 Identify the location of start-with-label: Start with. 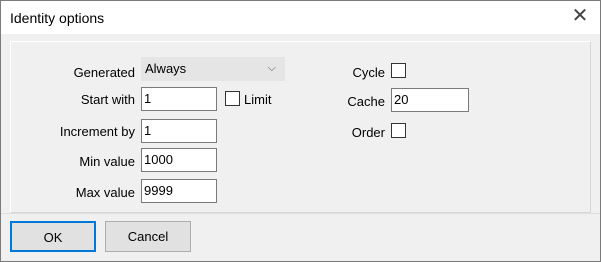
(107, 99).